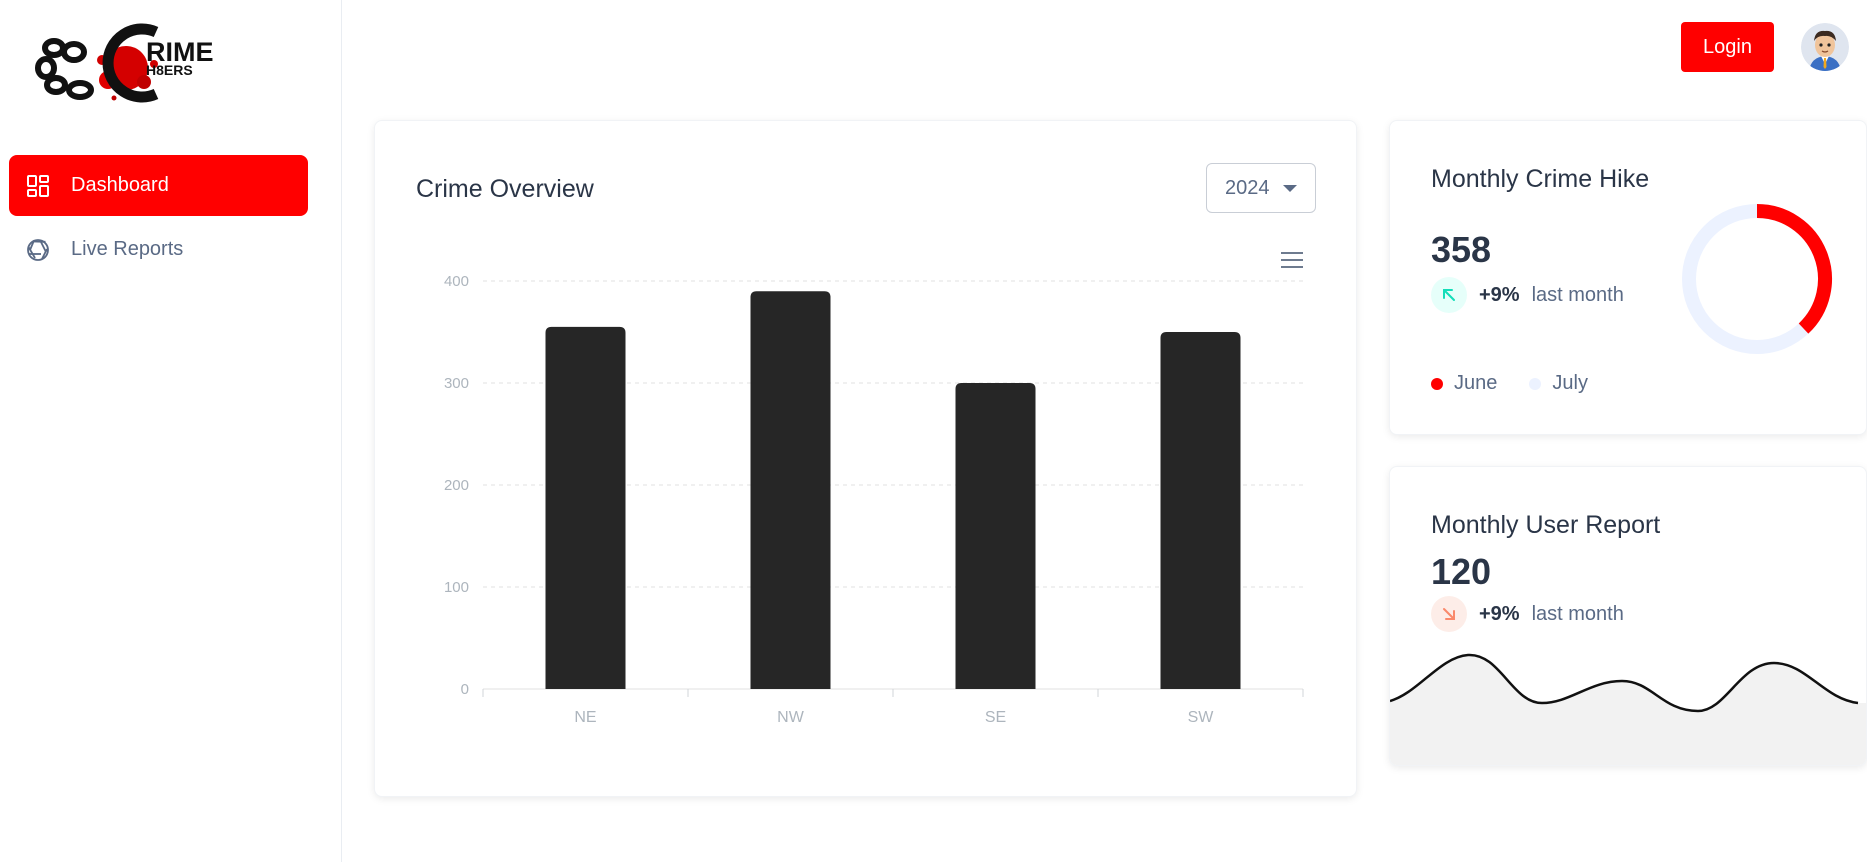  What do you see at coordinates (790, 490) in the screenshot?
I see `bar-nw` at bounding box center [790, 490].